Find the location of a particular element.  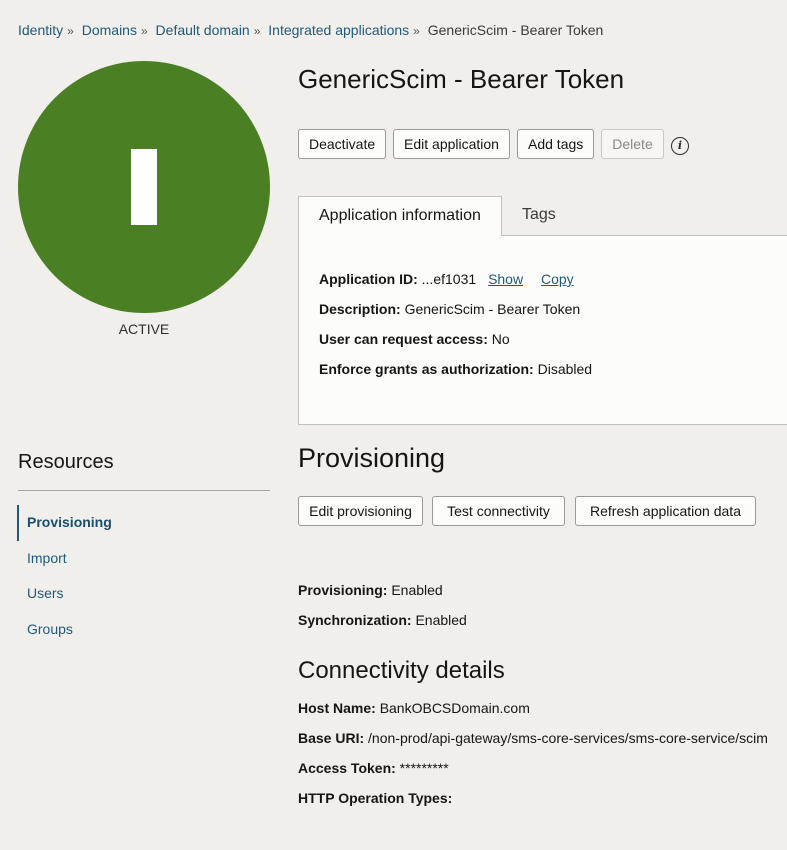

app-avatar is located at coordinates (144, 187).